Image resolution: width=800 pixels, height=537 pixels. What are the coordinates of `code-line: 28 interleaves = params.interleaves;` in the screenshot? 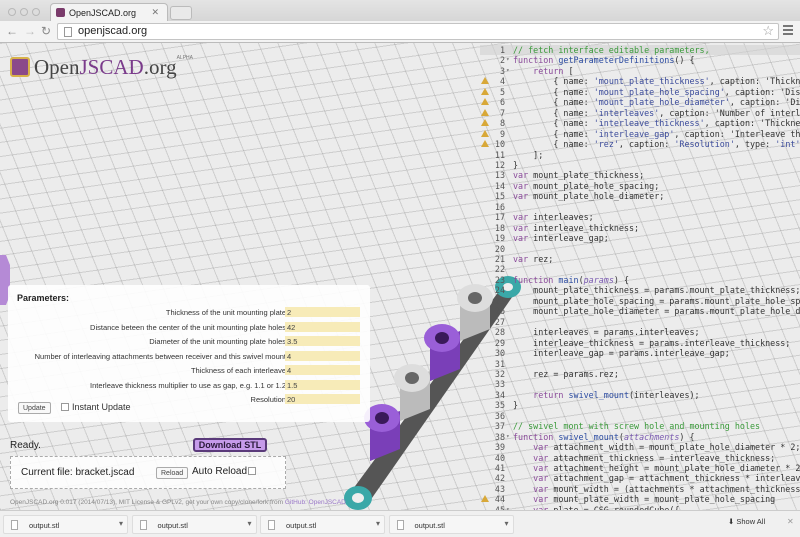 It's located at (640, 332).